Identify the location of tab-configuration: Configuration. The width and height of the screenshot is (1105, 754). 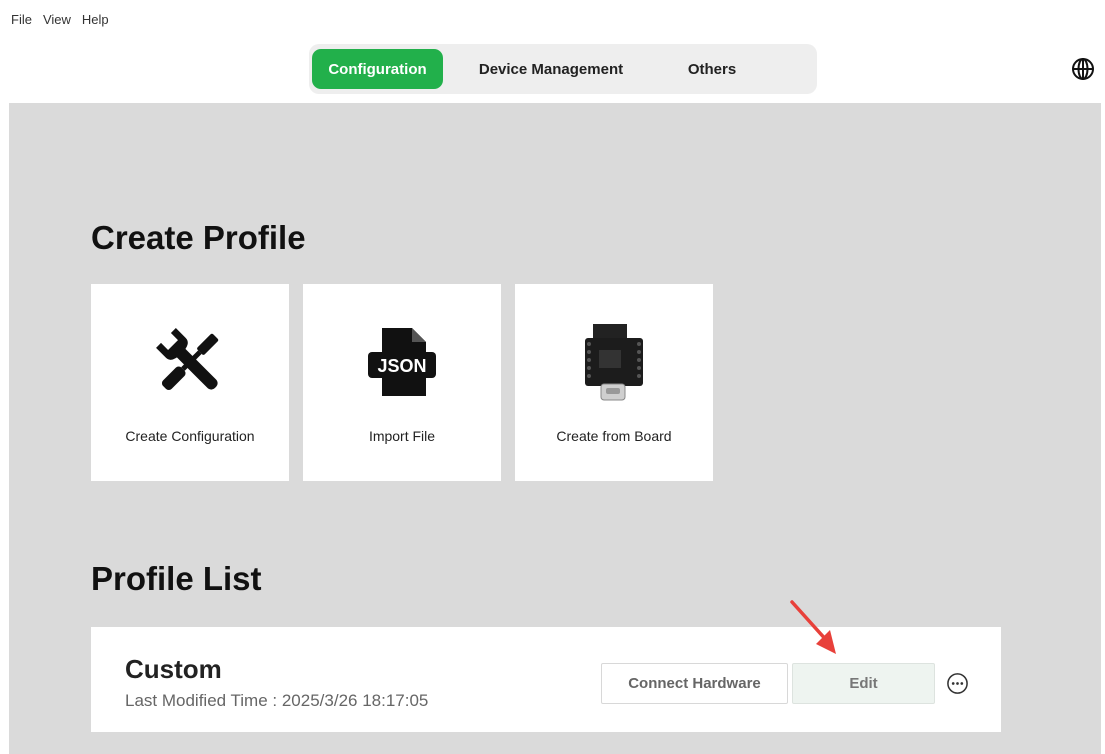
(377, 69).